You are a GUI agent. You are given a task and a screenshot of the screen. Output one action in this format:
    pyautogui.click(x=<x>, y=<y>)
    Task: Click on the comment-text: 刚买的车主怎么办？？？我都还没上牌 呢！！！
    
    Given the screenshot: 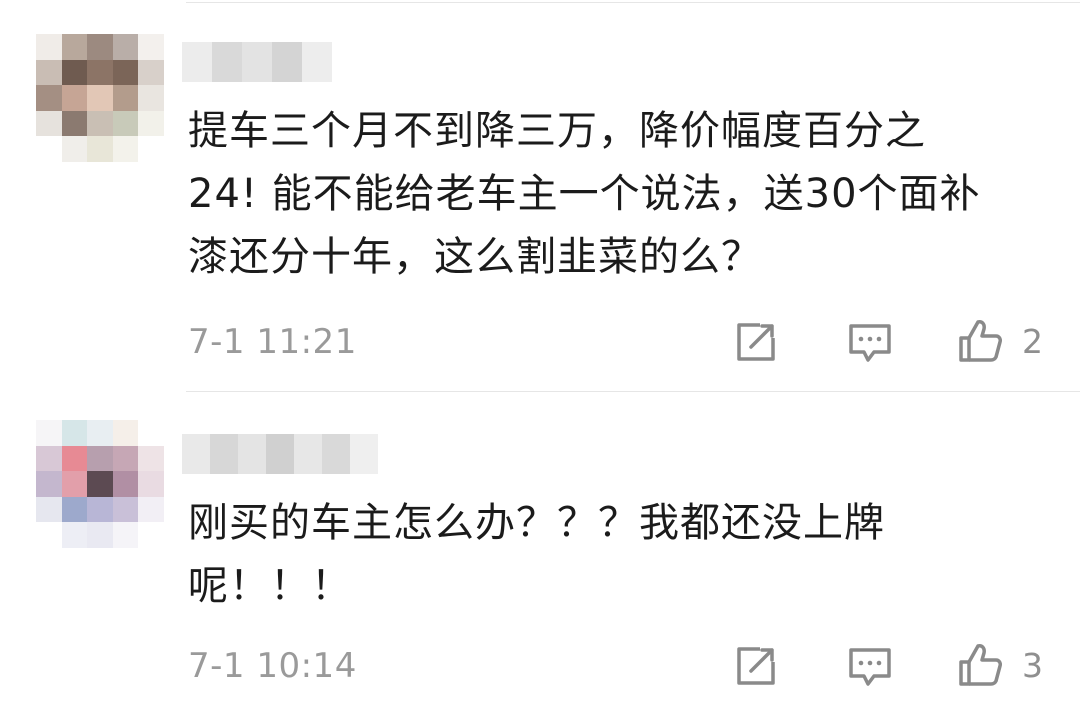 What is the action you would take?
    pyautogui.click(x=536, y=554)
    